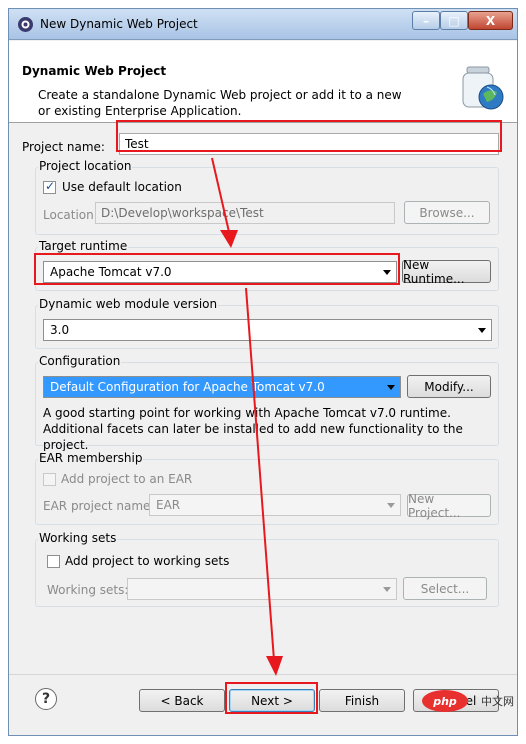 The width and height of the screenshot is (526, 744). What do you see at coordinates (119, 24) in the screenshot?
I see `window-title: New Dynamic Web Project` at bounding box center [119, 24].